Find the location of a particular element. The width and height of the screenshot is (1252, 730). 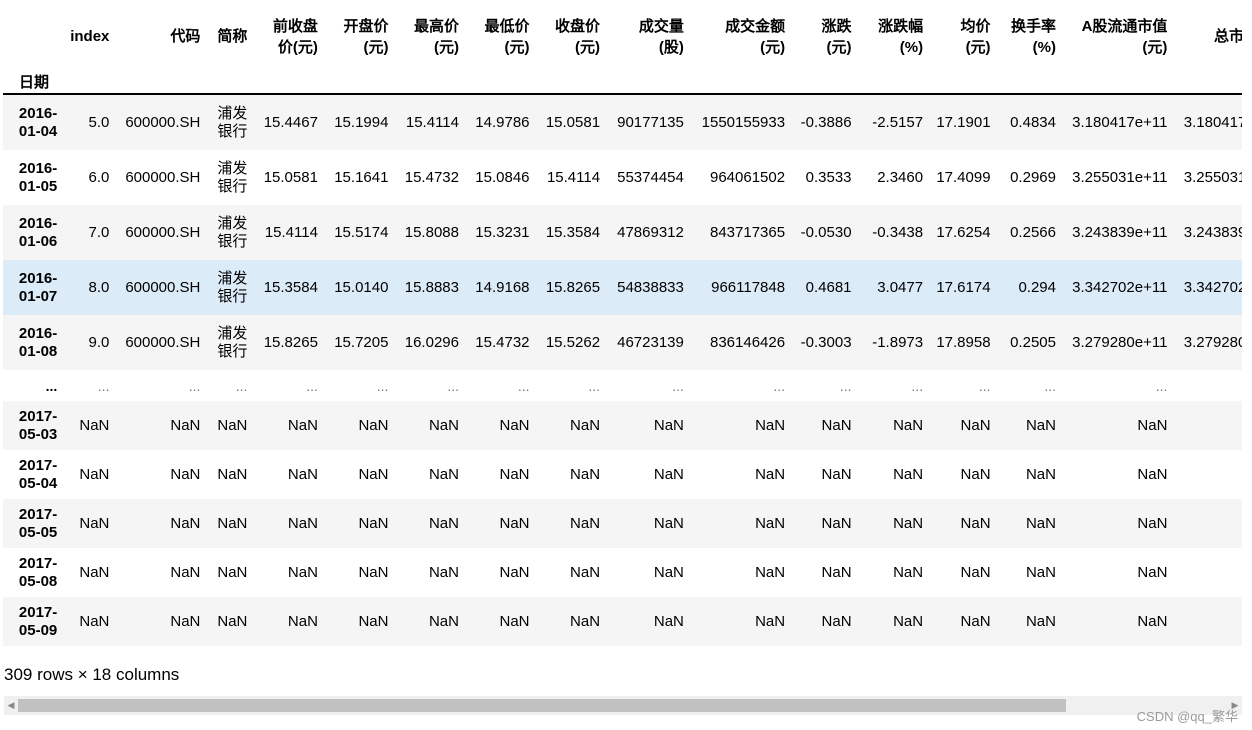

corner-cell is located at coordinates (32, 35).